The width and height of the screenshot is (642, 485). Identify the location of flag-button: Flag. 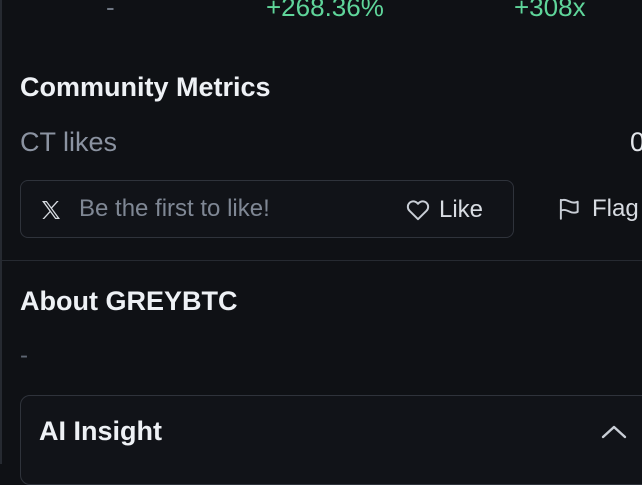
(597, 209).